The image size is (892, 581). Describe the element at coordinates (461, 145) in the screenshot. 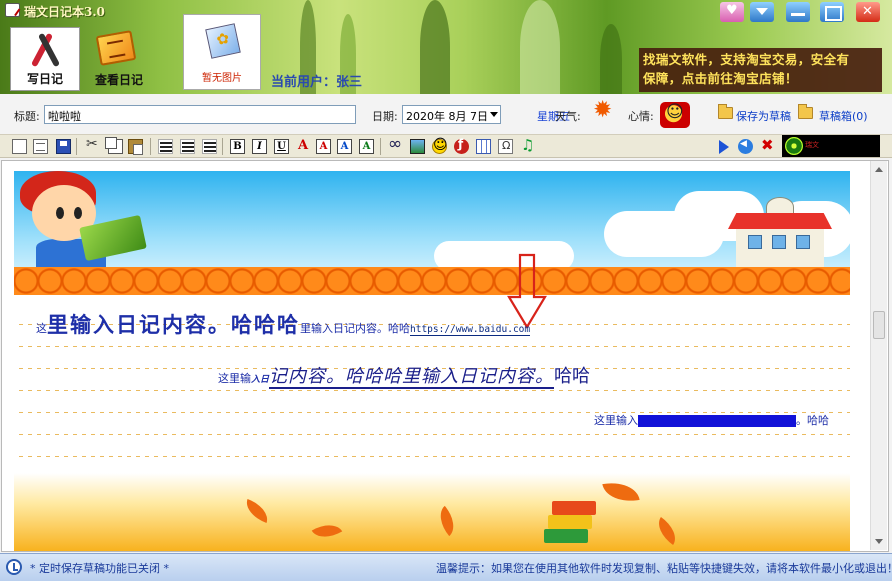

I see `insert-flash-icon` at that location.